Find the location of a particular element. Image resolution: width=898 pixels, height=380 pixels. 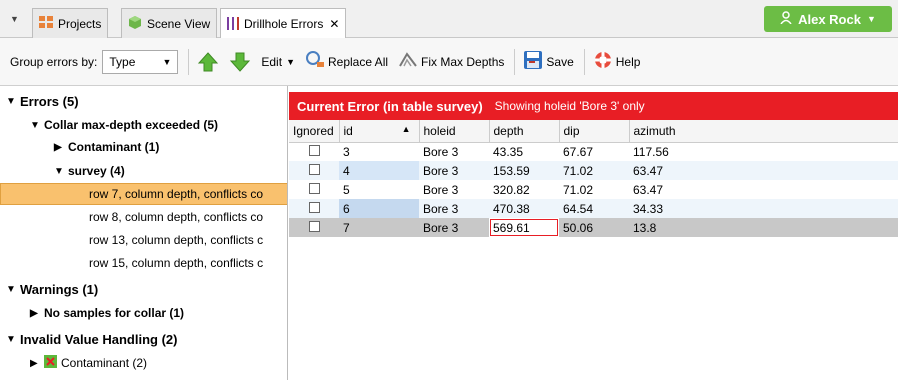

tree-node-no-samples: ▶ No samples for collar (1) is located at coordinates (107, 313).